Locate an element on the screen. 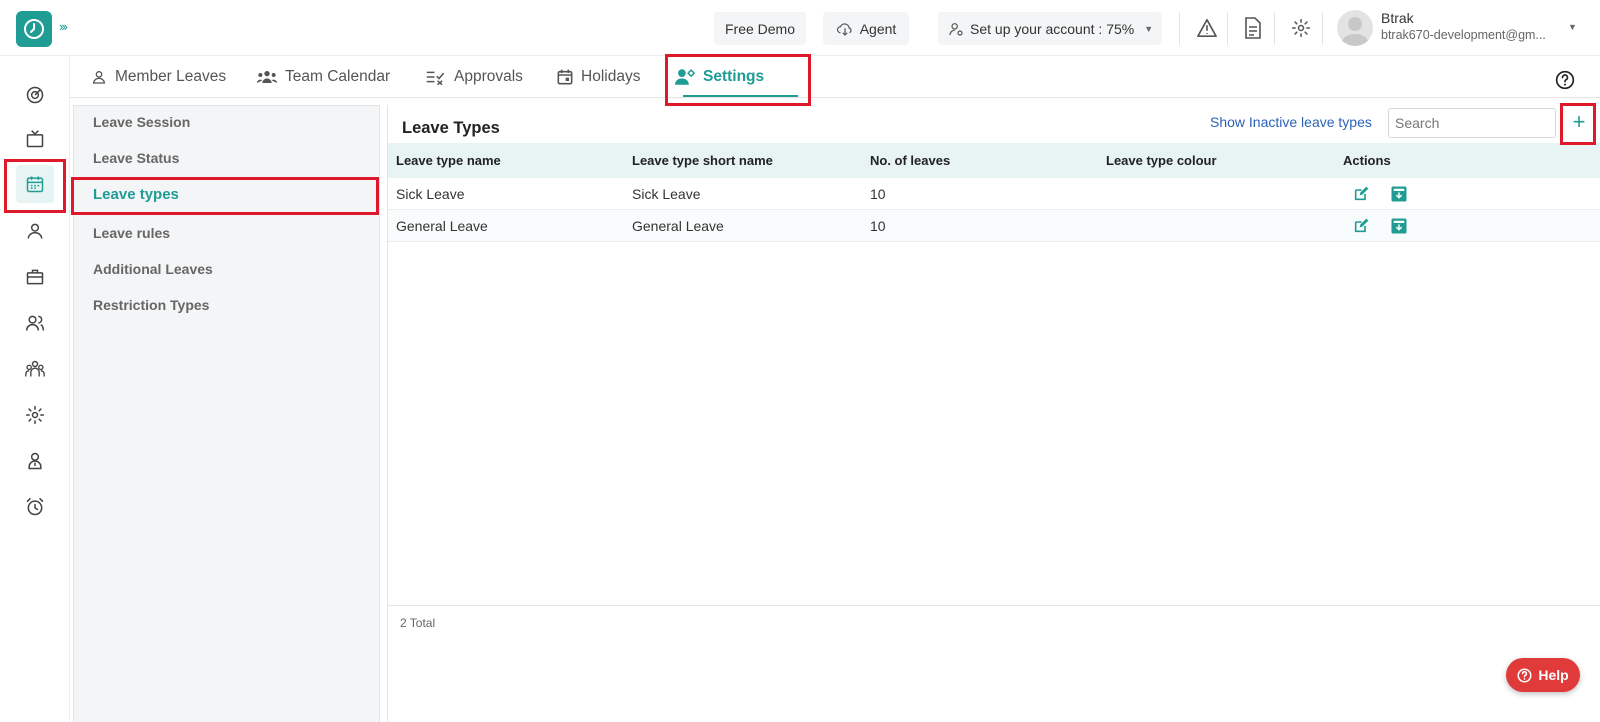 The height and width of the screenshot is (722, 1600). agent-button: Agent is located at coordinates (866, 28).